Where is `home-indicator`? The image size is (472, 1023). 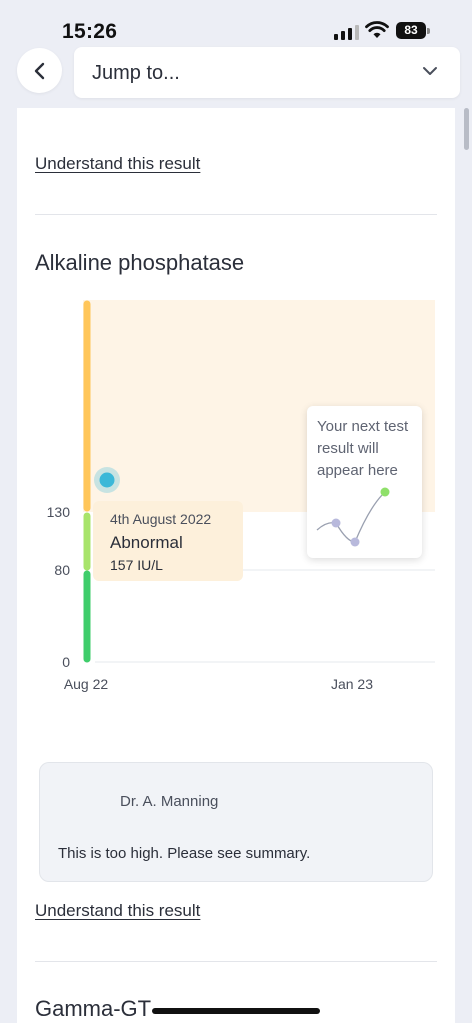
home-indicator is located at coordinates (236, 1011).